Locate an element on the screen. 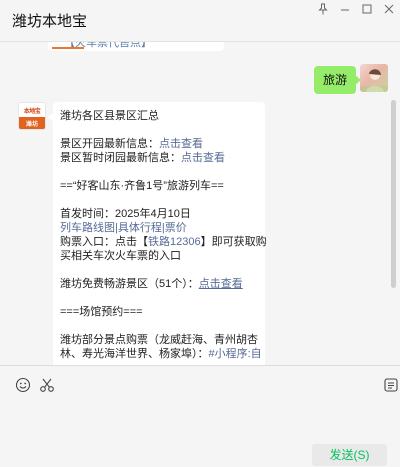 This screenshot has width=400, height=467. closed-info-line: 景区暂时闭园最新信息：点击查看 is located at coordinates (142, 158).